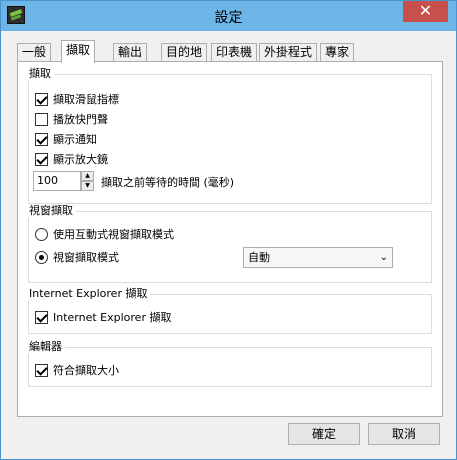 The image size is (457, 460). I want to click on window-capture-group-title: 視窗擷取, so click(51, 211).